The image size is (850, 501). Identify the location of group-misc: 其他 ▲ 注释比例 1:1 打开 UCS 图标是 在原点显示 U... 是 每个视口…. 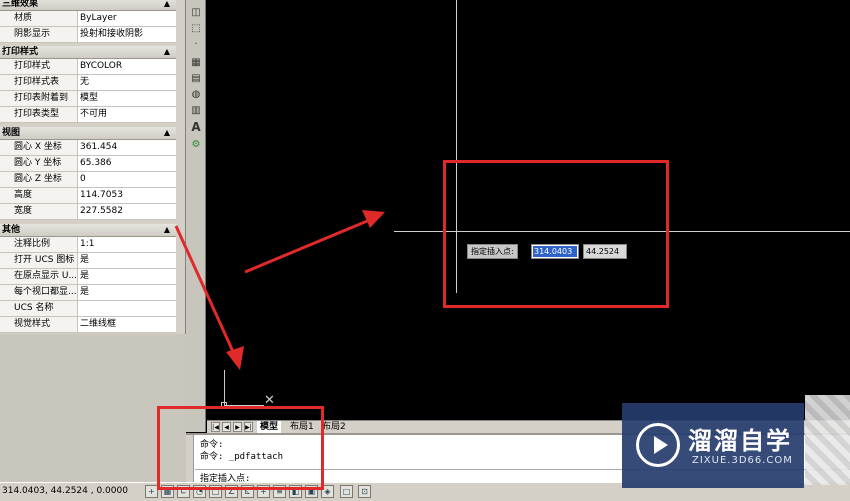
(88, 278).